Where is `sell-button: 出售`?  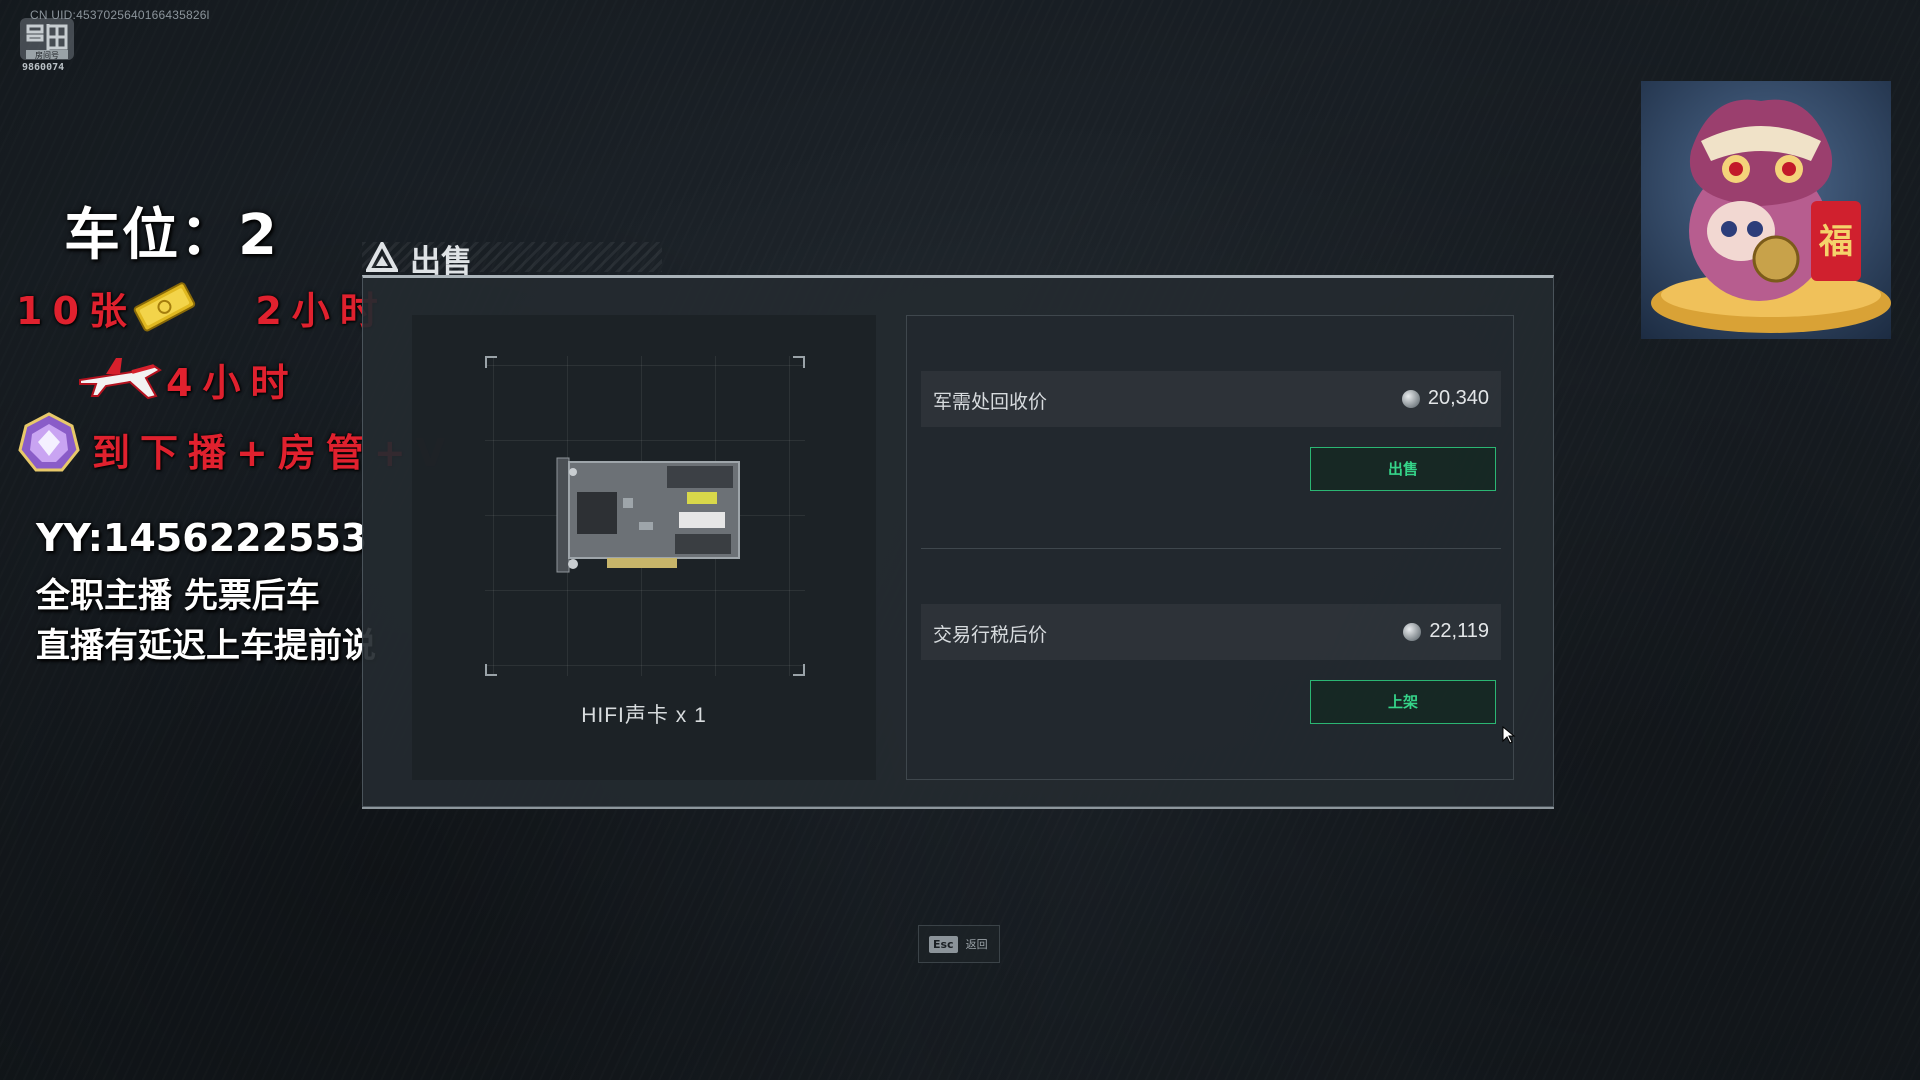 sell-button: 出售 is located at coordinates (1403, 469).